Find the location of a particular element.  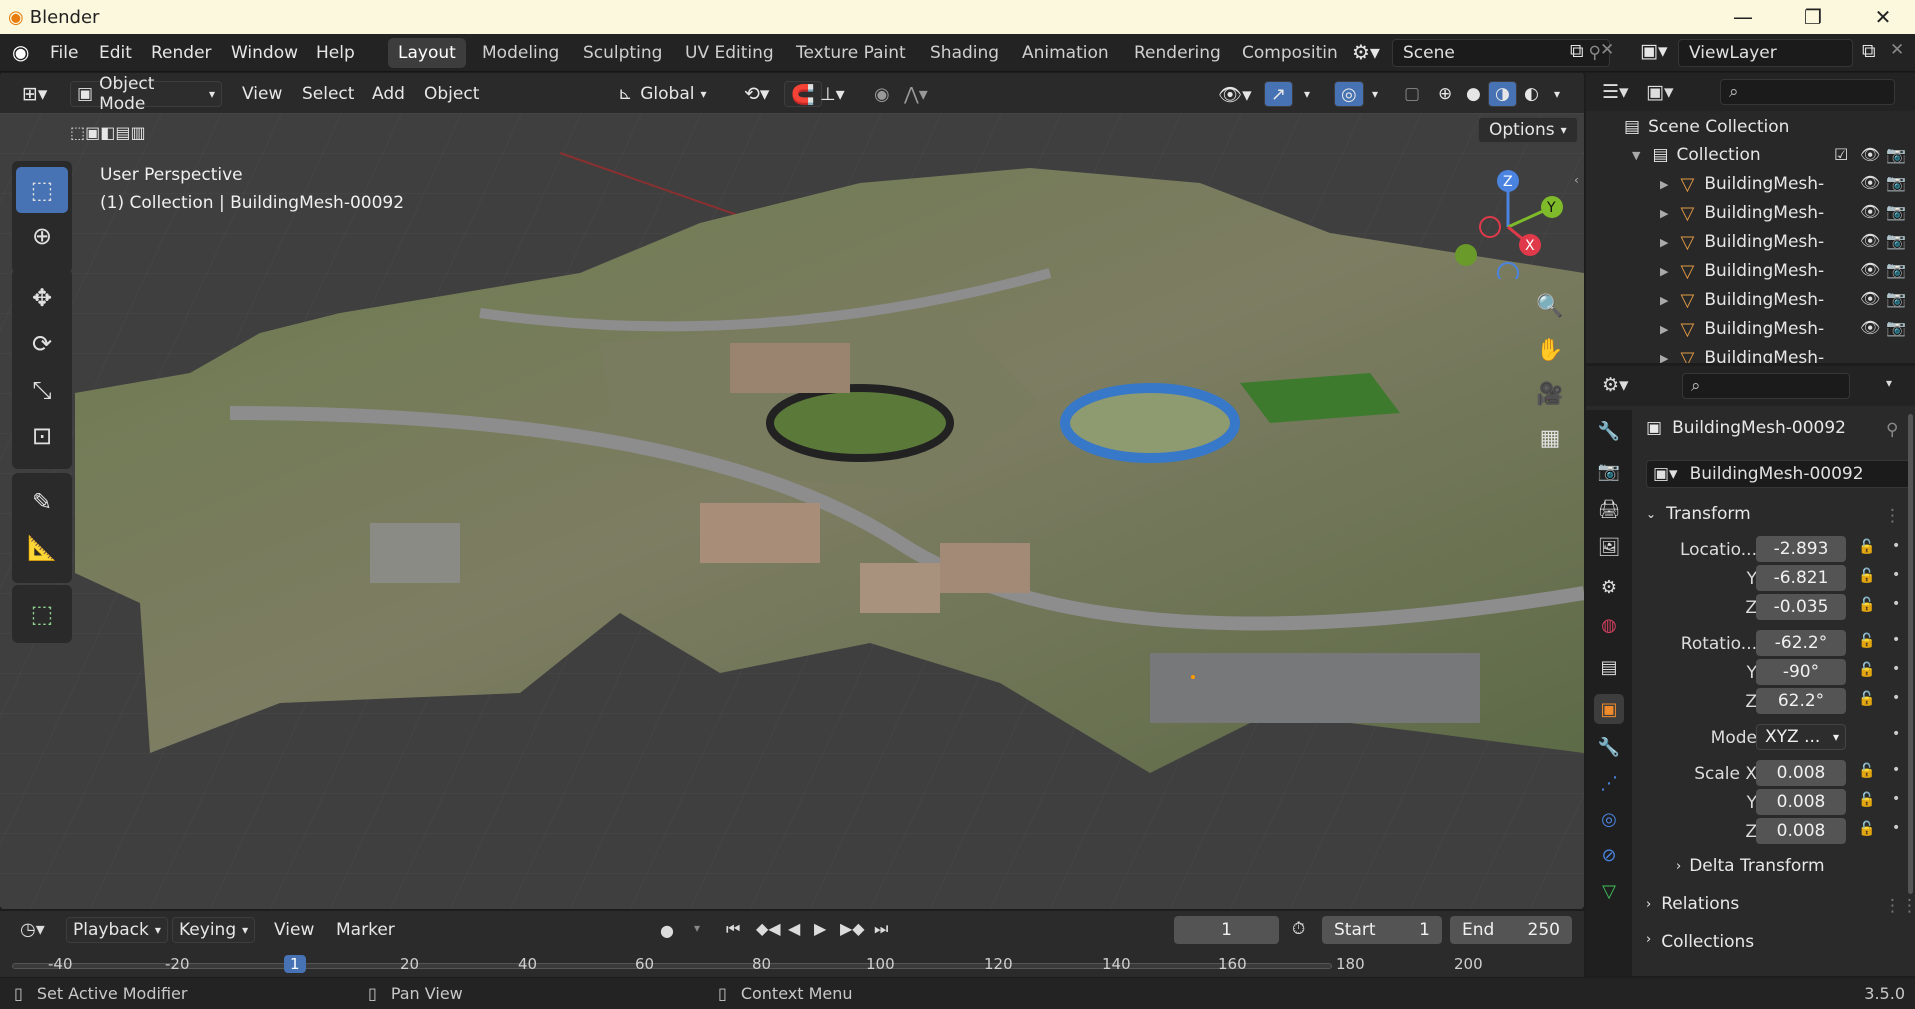

sidebar-toggle-icon: ‹ is located at coordinates (1576, 180).